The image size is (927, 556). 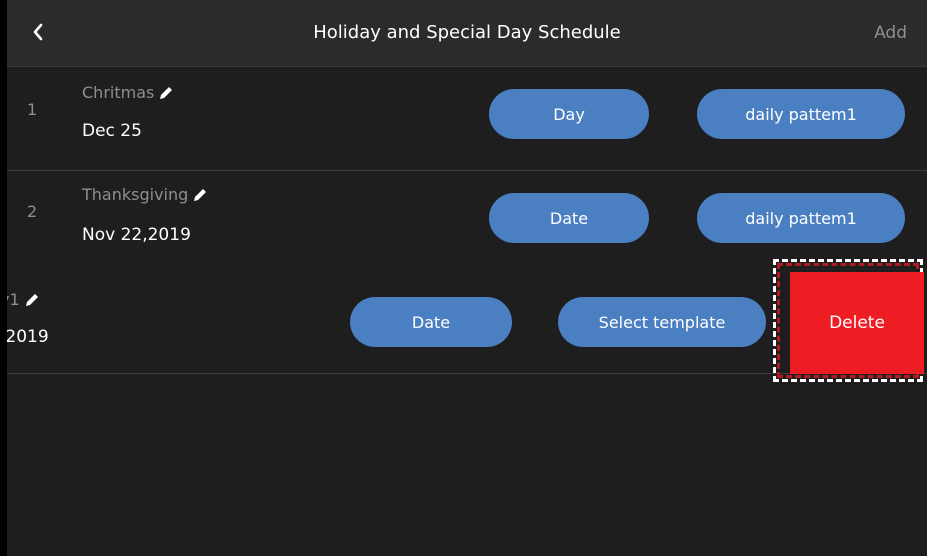 What do you see at coordinates (28, 337) in the screenshot?
I see `holiday-date: ,2019` at bounding box center [28, 337].